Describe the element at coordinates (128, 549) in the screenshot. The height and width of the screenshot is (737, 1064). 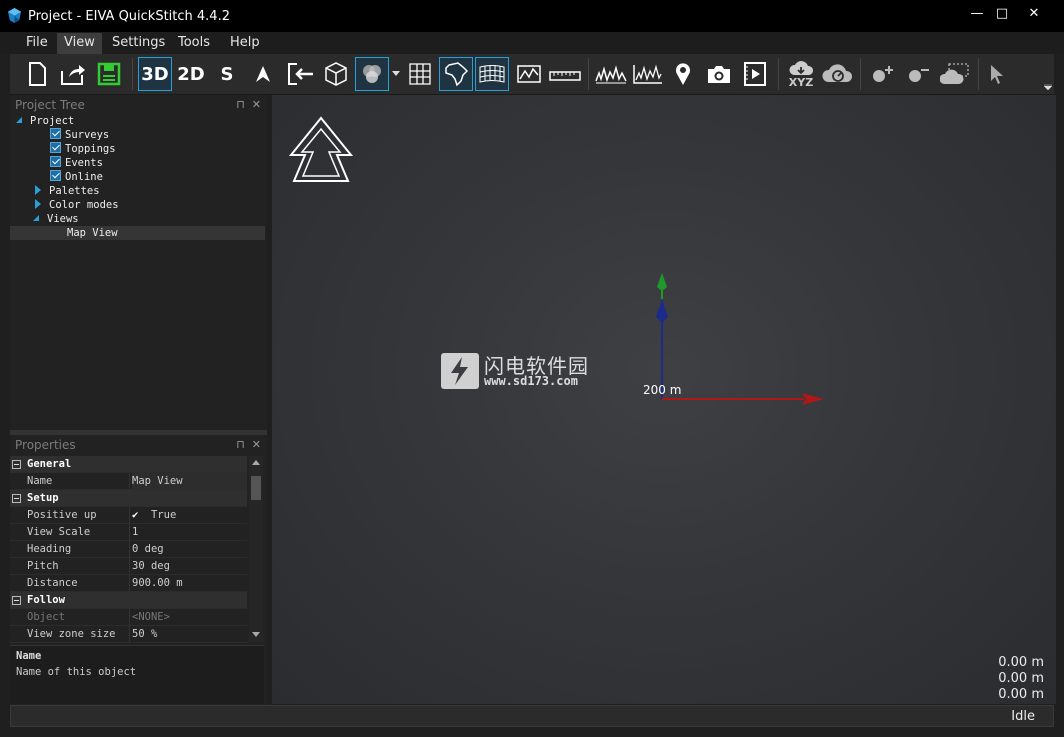
I see `property-heading: Heading 0 deg` at that location.